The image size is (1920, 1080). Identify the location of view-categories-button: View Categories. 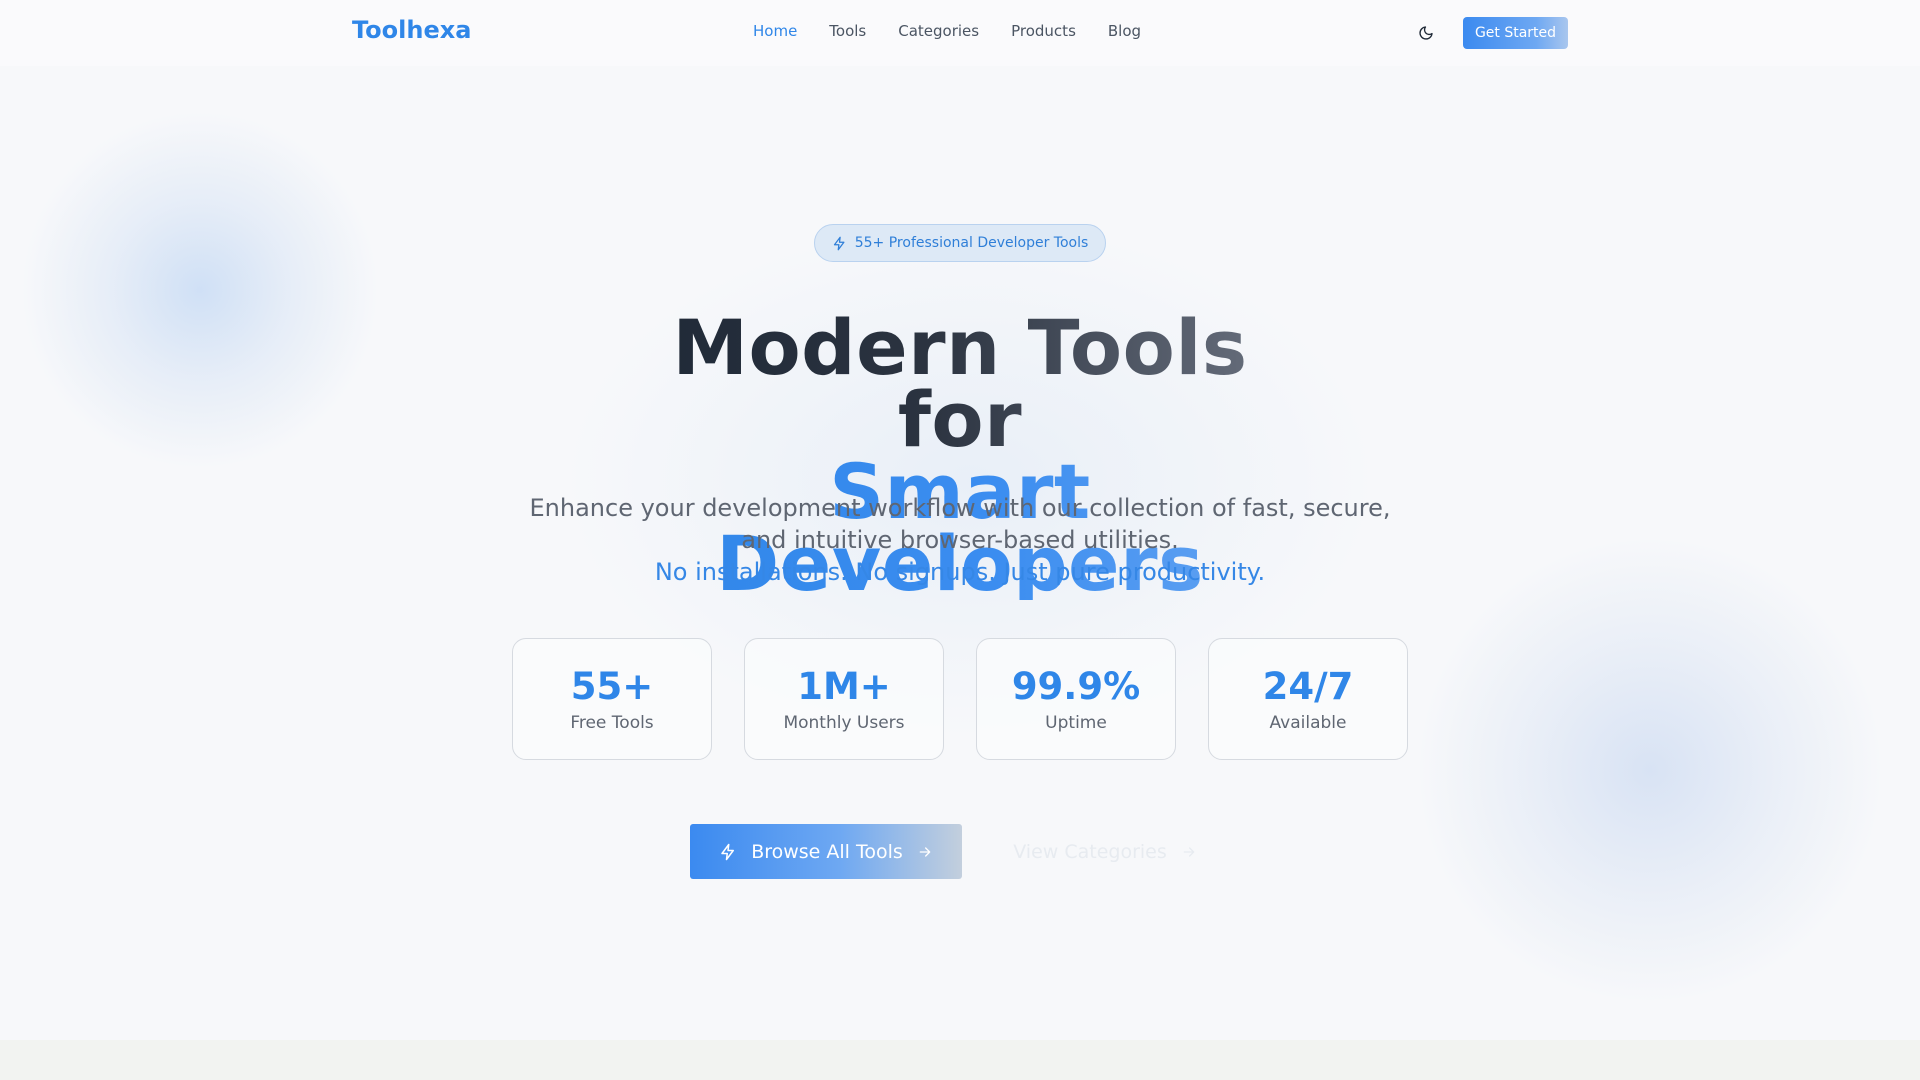
(1105, 851).